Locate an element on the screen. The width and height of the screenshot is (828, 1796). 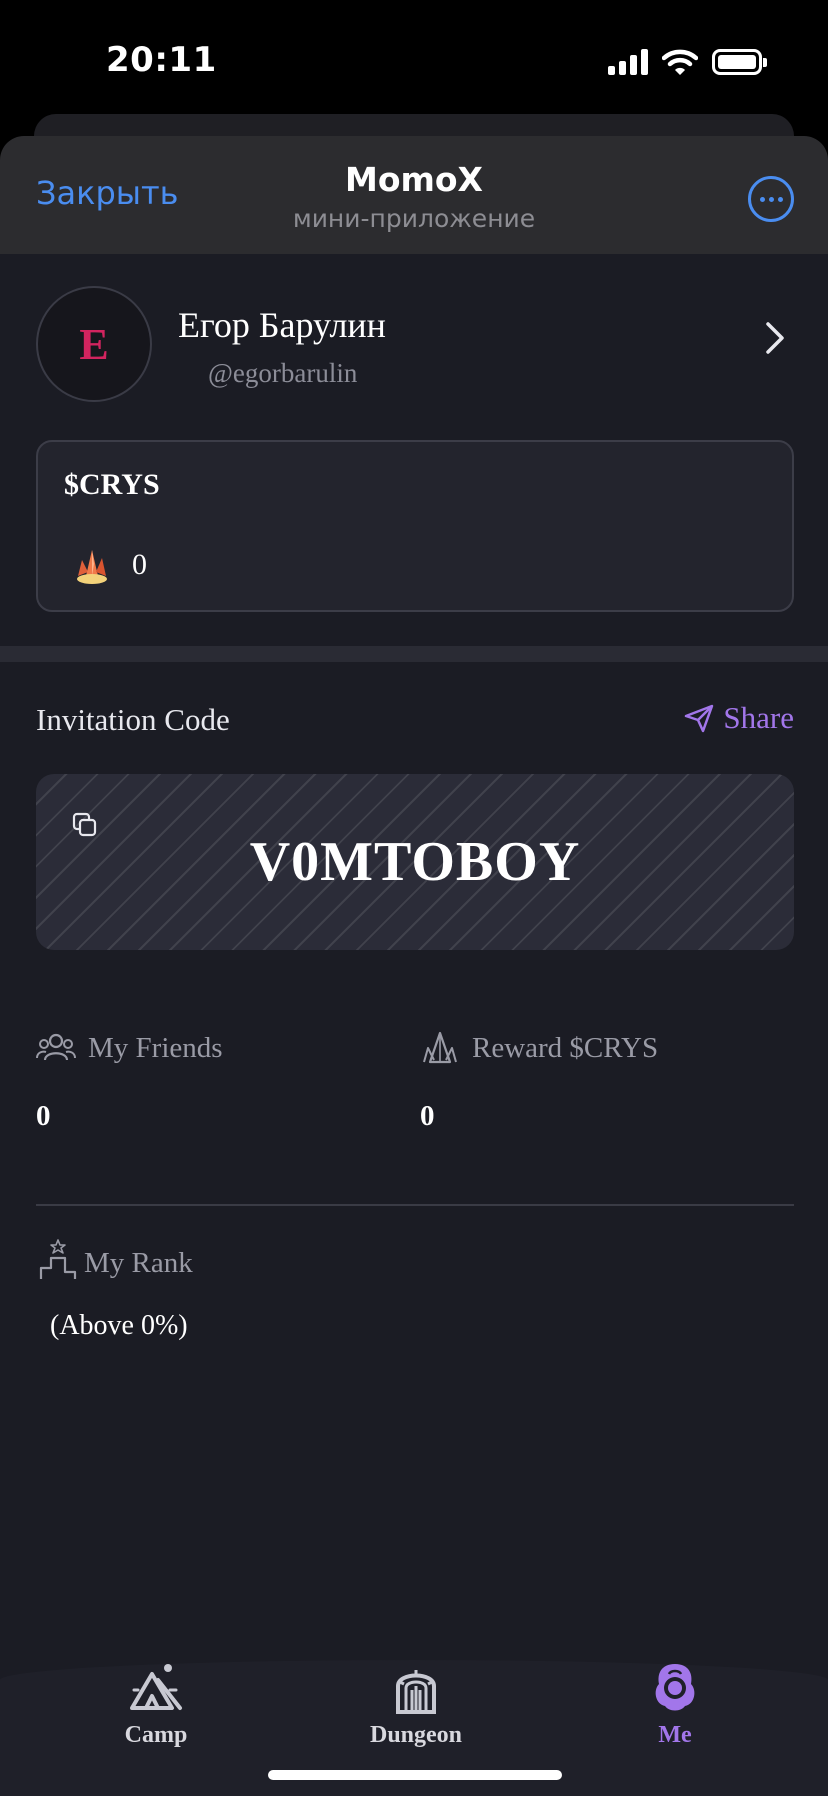
more-icon is located at coordinates (771, 199).